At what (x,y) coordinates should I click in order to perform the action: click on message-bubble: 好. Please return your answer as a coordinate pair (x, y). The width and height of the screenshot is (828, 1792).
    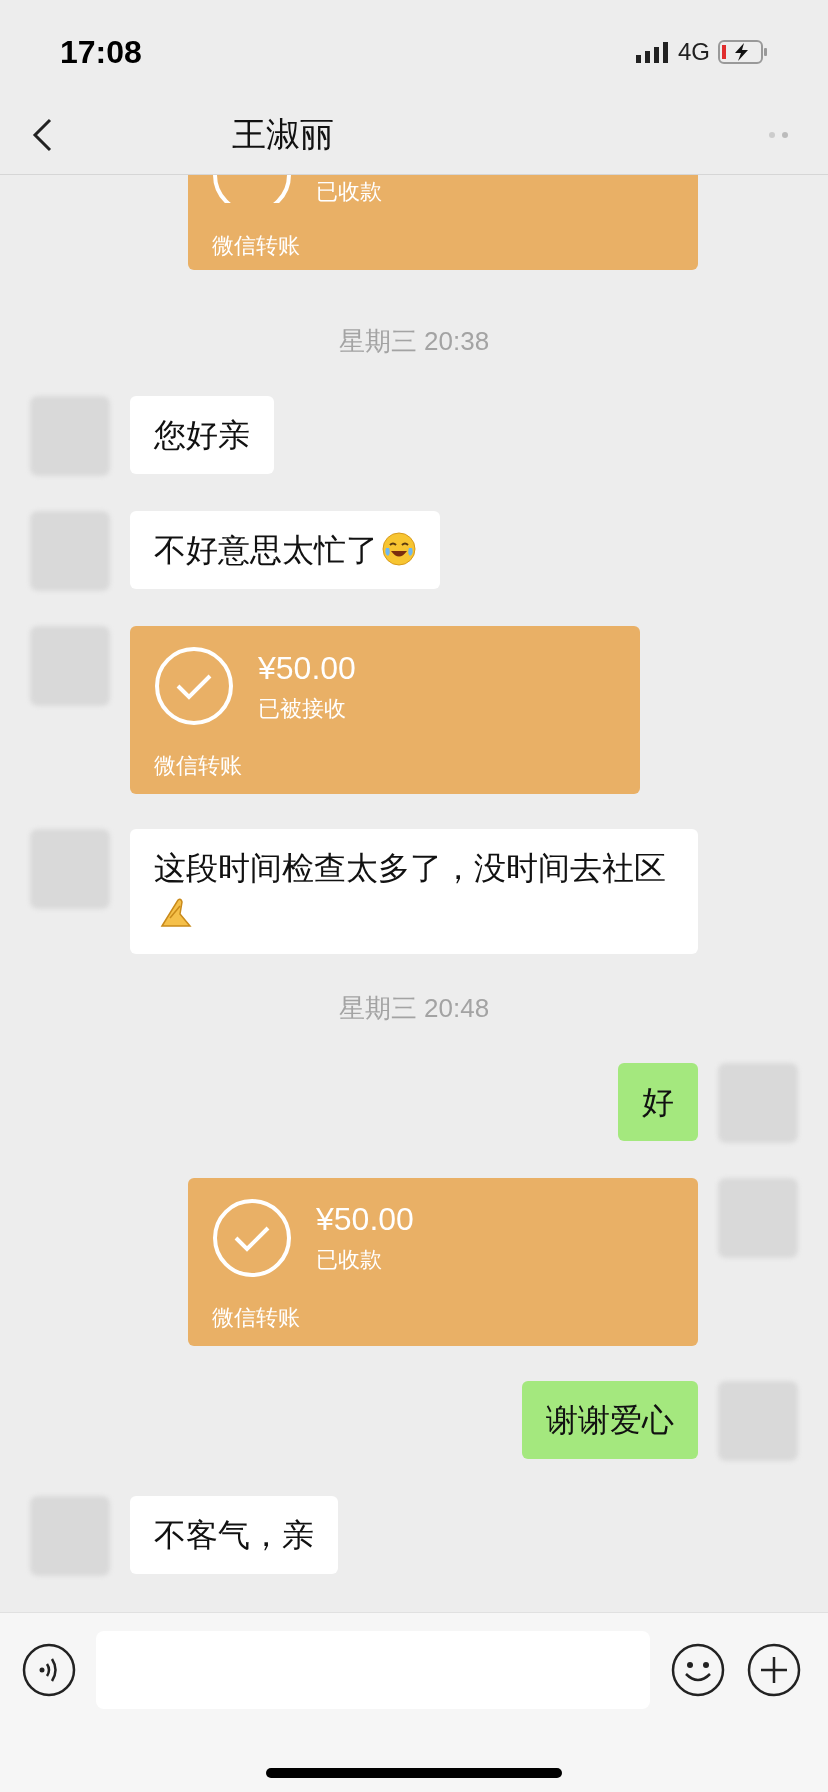
    Looking at the image, I should click on (658, 1102).